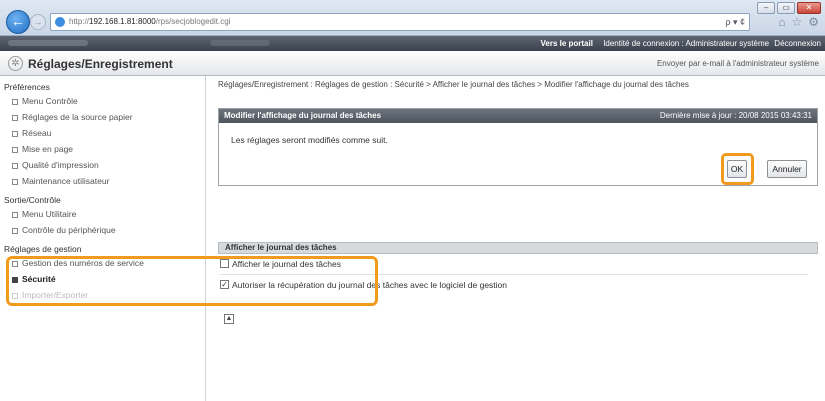 The width and height of the screenshot is (825, 401). Describe the element at coordinates (192, 281) in the screenshot. I see `options-highlight` at that location.